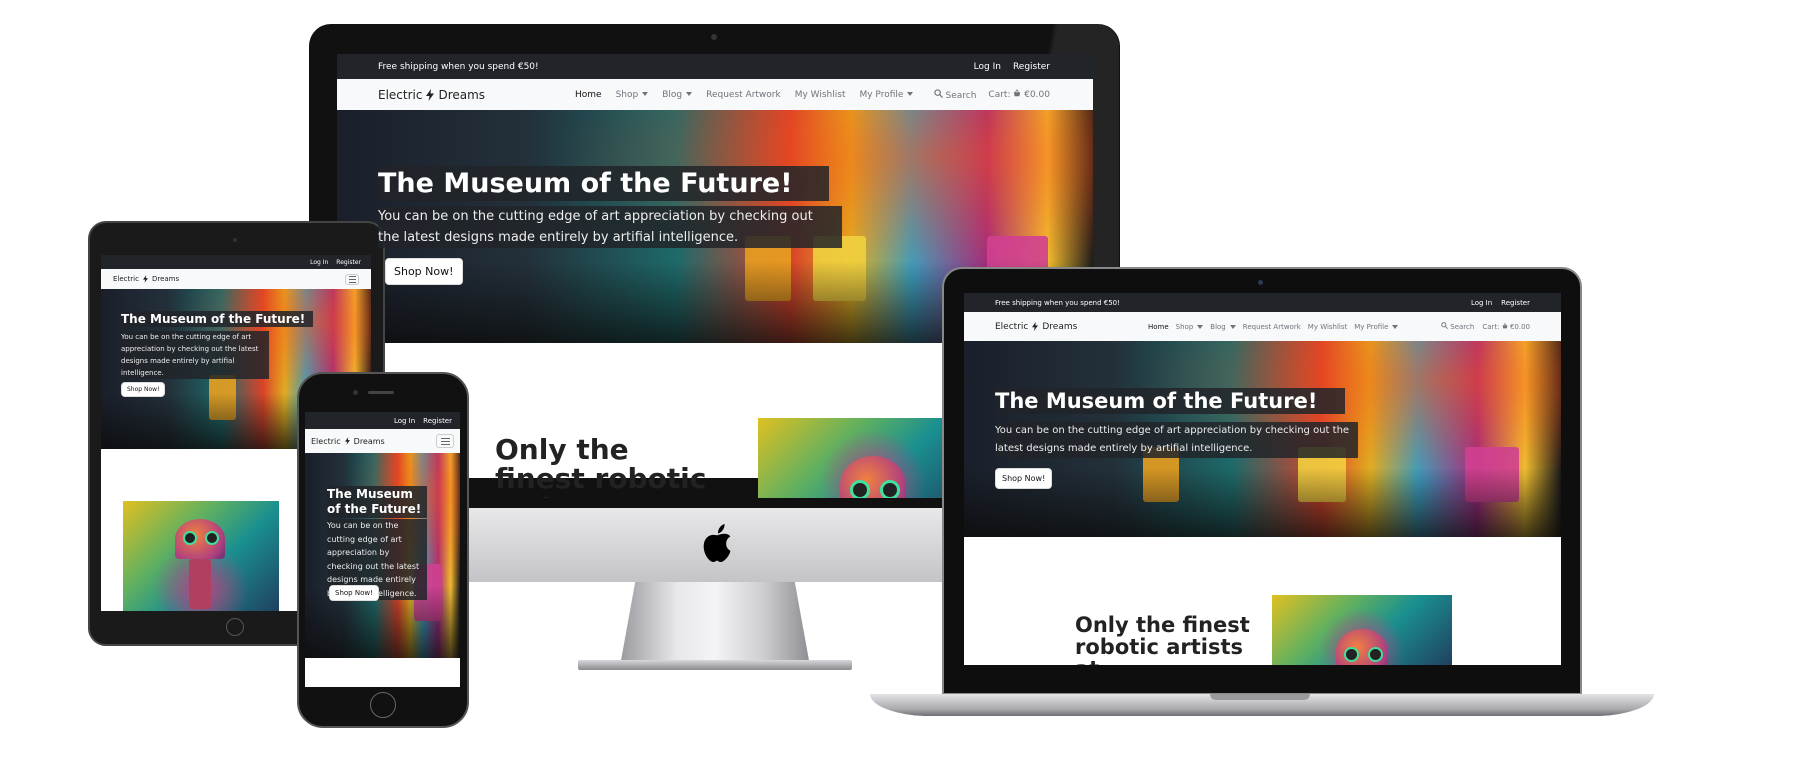  I want to click on robot-body, so click(200, 584).